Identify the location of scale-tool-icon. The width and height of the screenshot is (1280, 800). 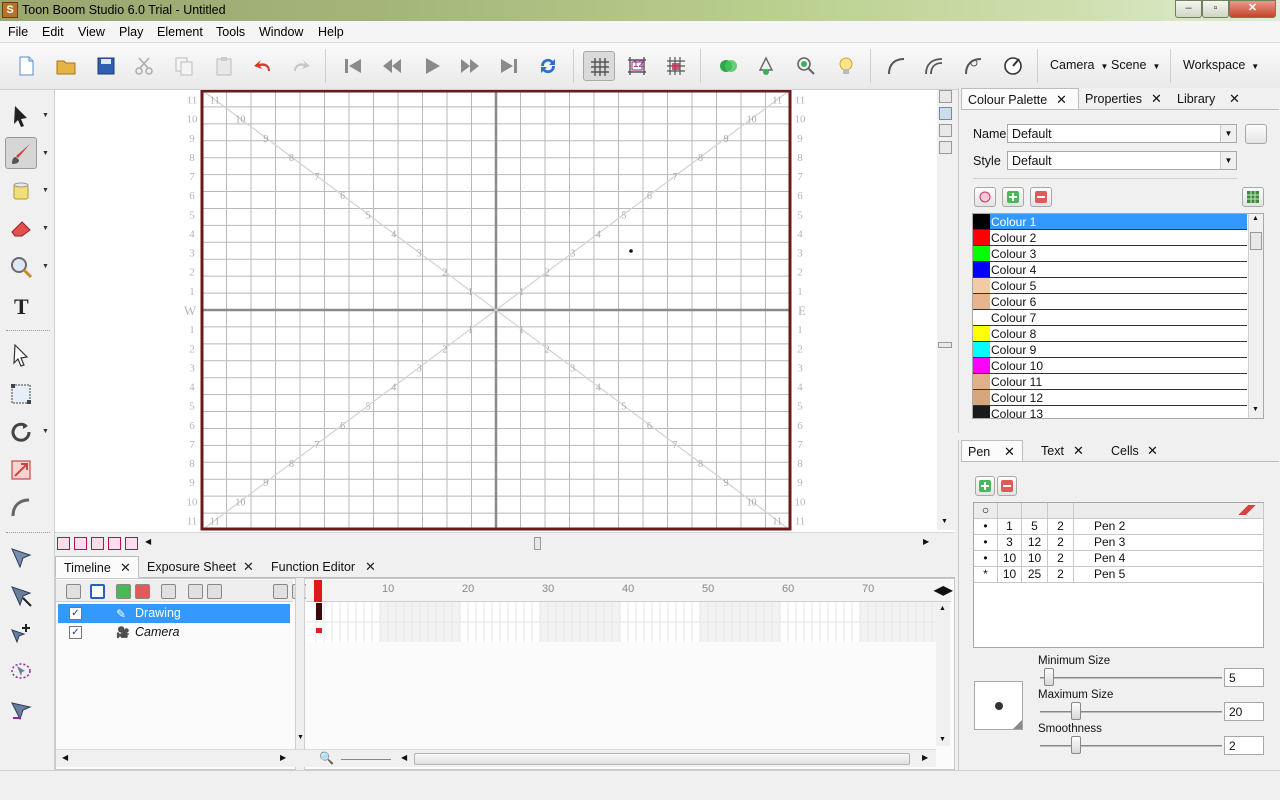
(21, 470).